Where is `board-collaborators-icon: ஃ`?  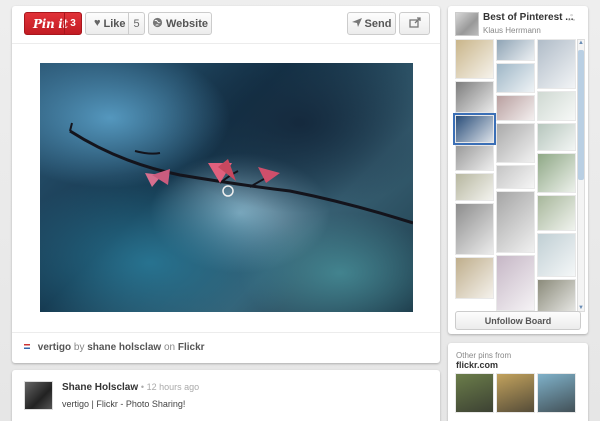 board-collaborators-icon: ஃ is located at coordinates (572, 18).